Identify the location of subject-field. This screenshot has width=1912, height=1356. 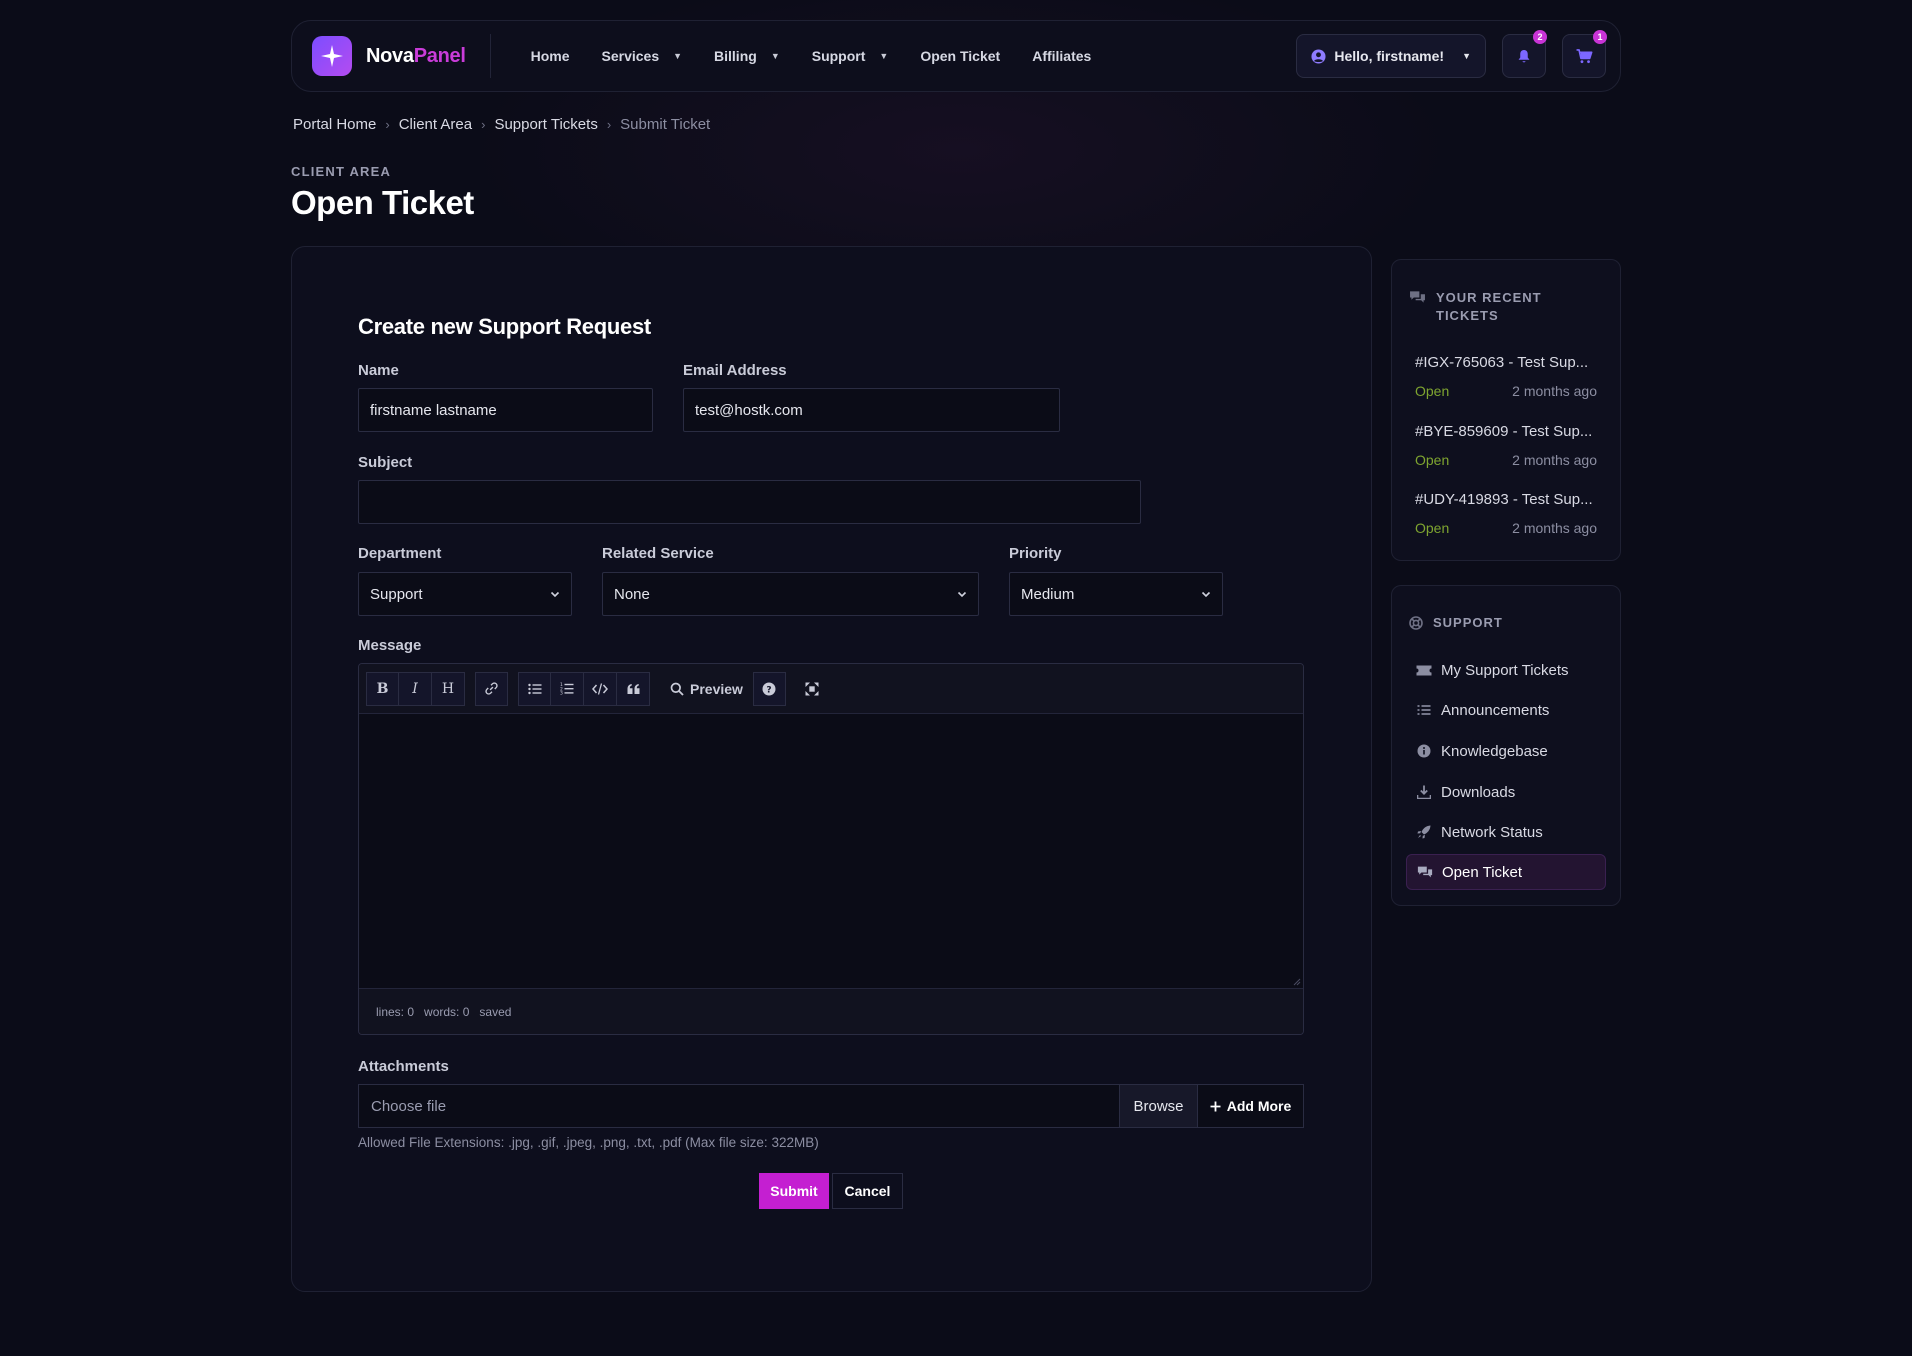
(749, 502).